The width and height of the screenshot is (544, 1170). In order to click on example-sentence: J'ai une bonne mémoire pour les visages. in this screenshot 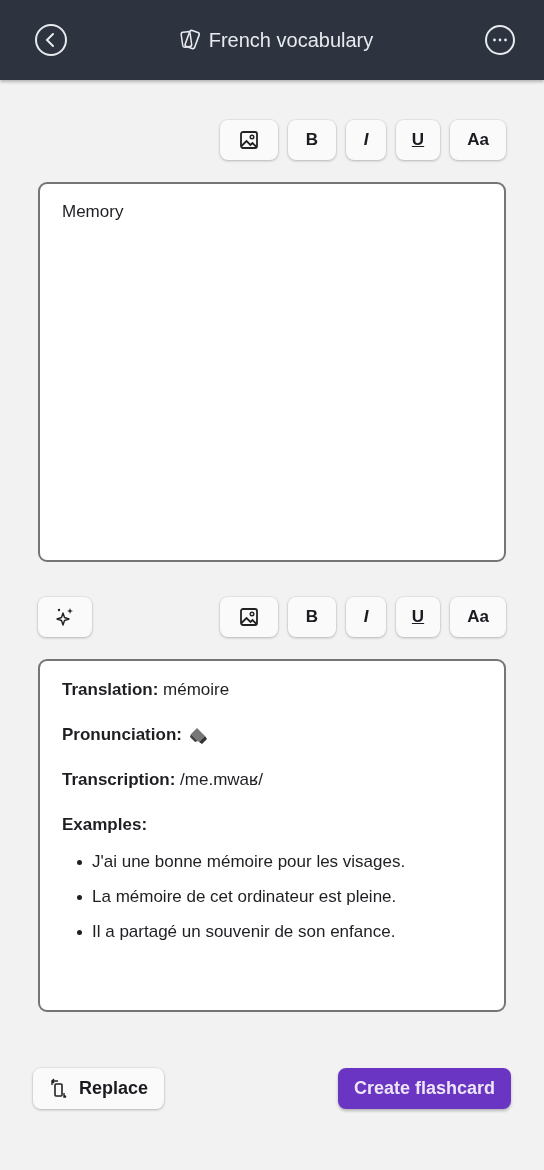, I will do `click(249, 862)`.